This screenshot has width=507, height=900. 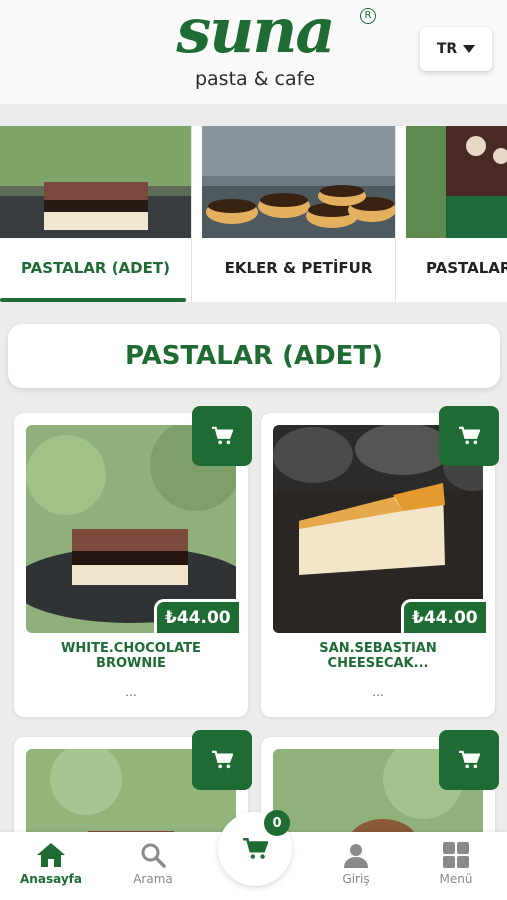 I want to click on language-label: TR, so click(x=447, y=49).